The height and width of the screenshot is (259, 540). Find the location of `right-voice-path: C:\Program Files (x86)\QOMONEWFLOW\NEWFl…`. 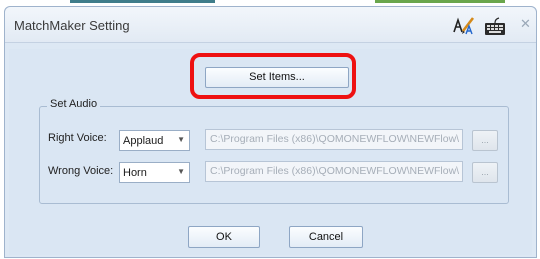

right-voice-path: C:\Program Files (x86)\QOMONEWFLOW\NEWFl… is located at coordinates (334, 139).